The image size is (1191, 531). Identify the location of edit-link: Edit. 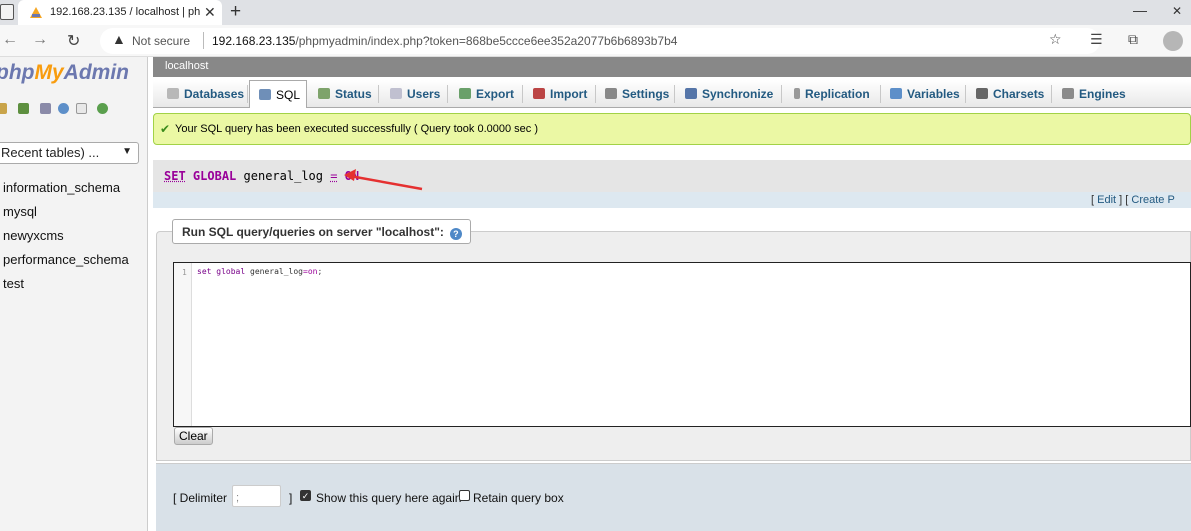
(1106, 200).